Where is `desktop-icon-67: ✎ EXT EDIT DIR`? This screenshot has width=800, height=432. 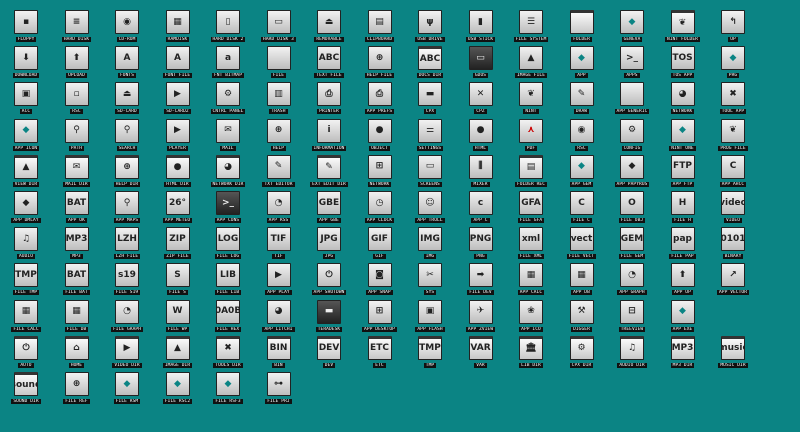
desktop-icon-67: ✎ EXT EDIT DIR is located at coordinates (329, 173).